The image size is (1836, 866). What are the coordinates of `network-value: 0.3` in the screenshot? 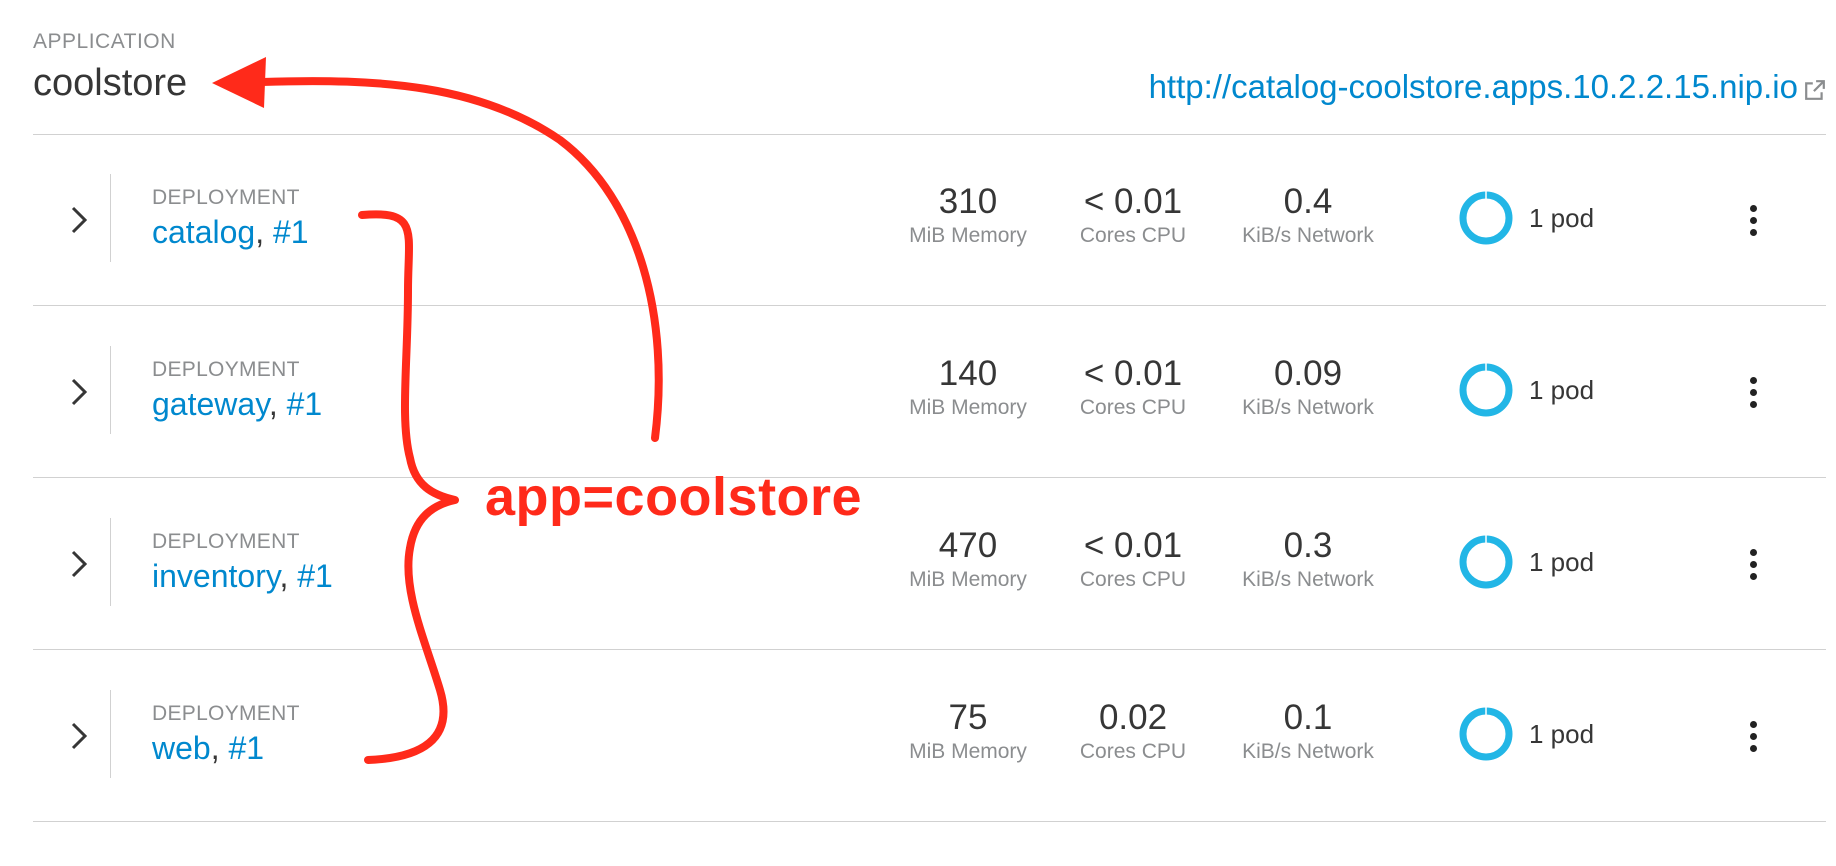 It's located at (1308, 545).